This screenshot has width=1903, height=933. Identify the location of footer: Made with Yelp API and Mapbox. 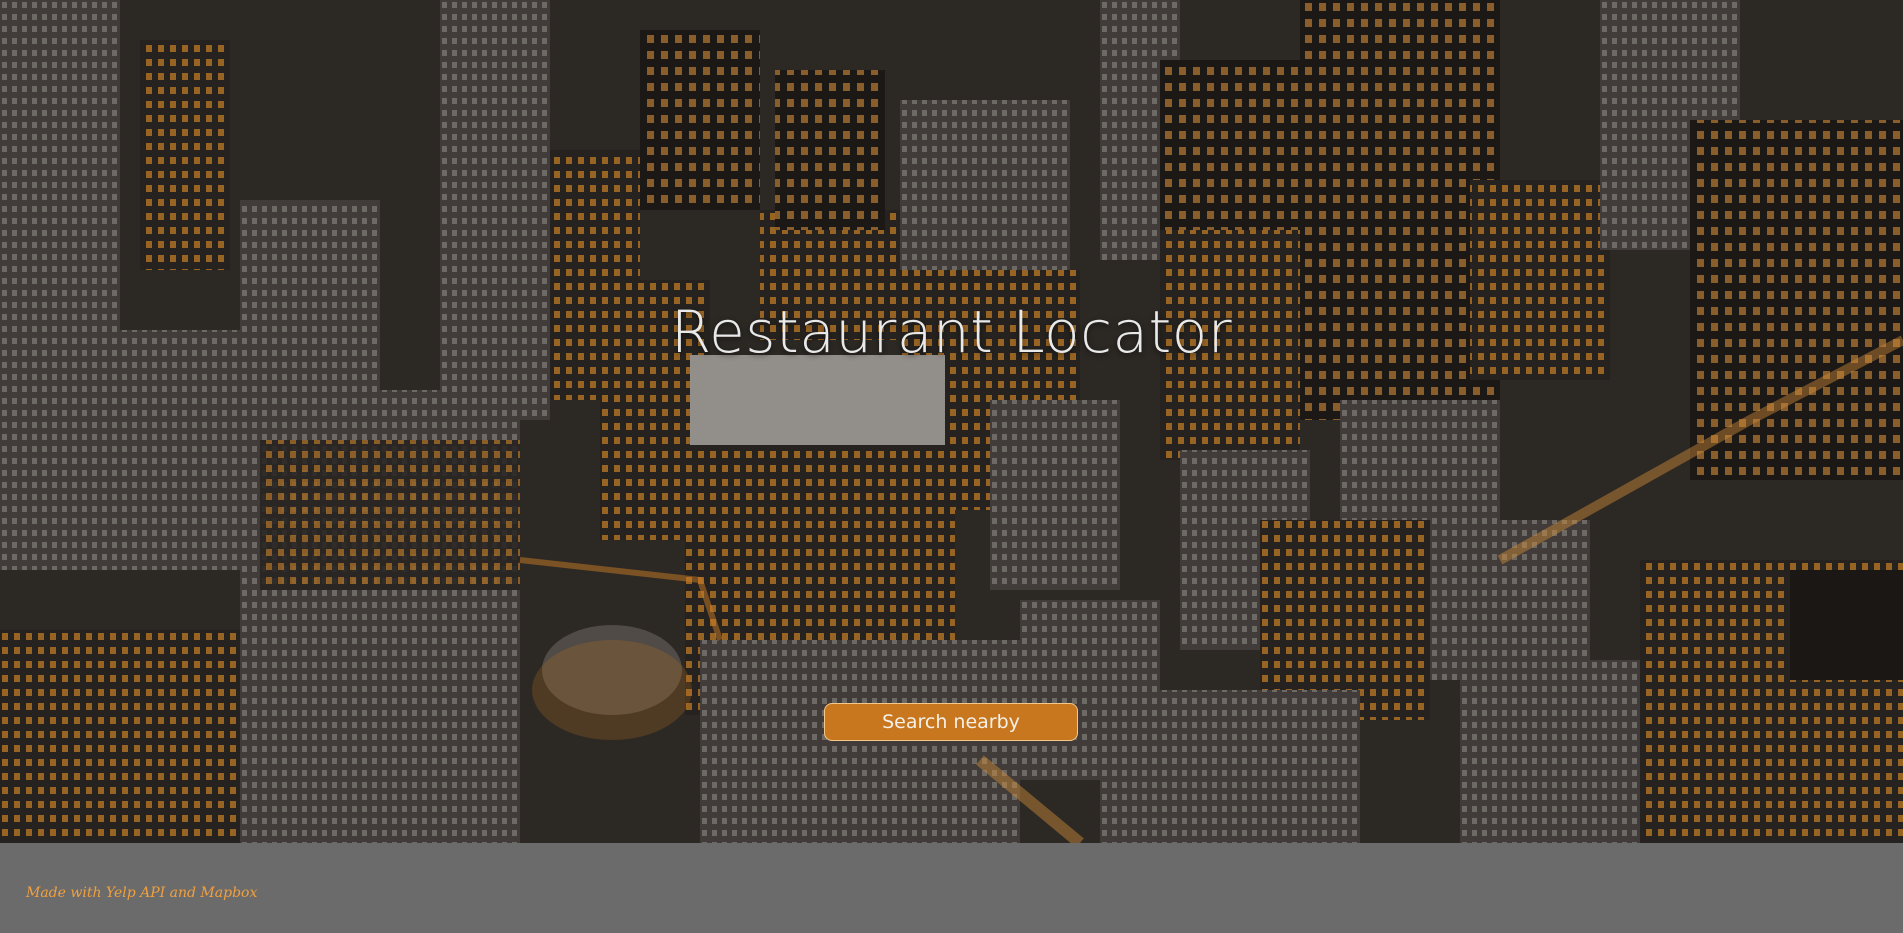
(951, 888).